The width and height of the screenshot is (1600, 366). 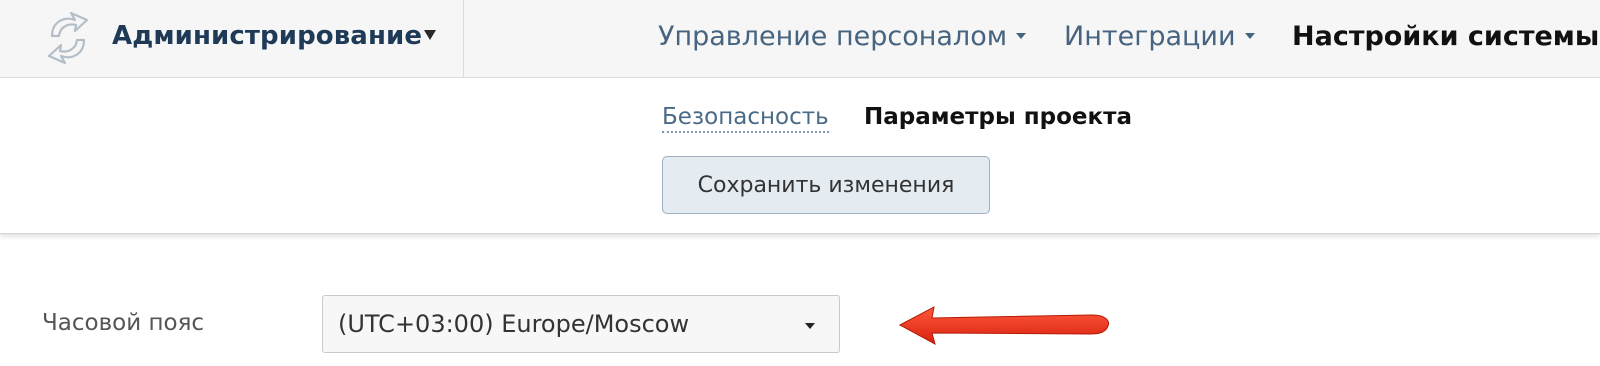 I want to click on nav-item-label: Интеграции, so click(x=1150, y=36).